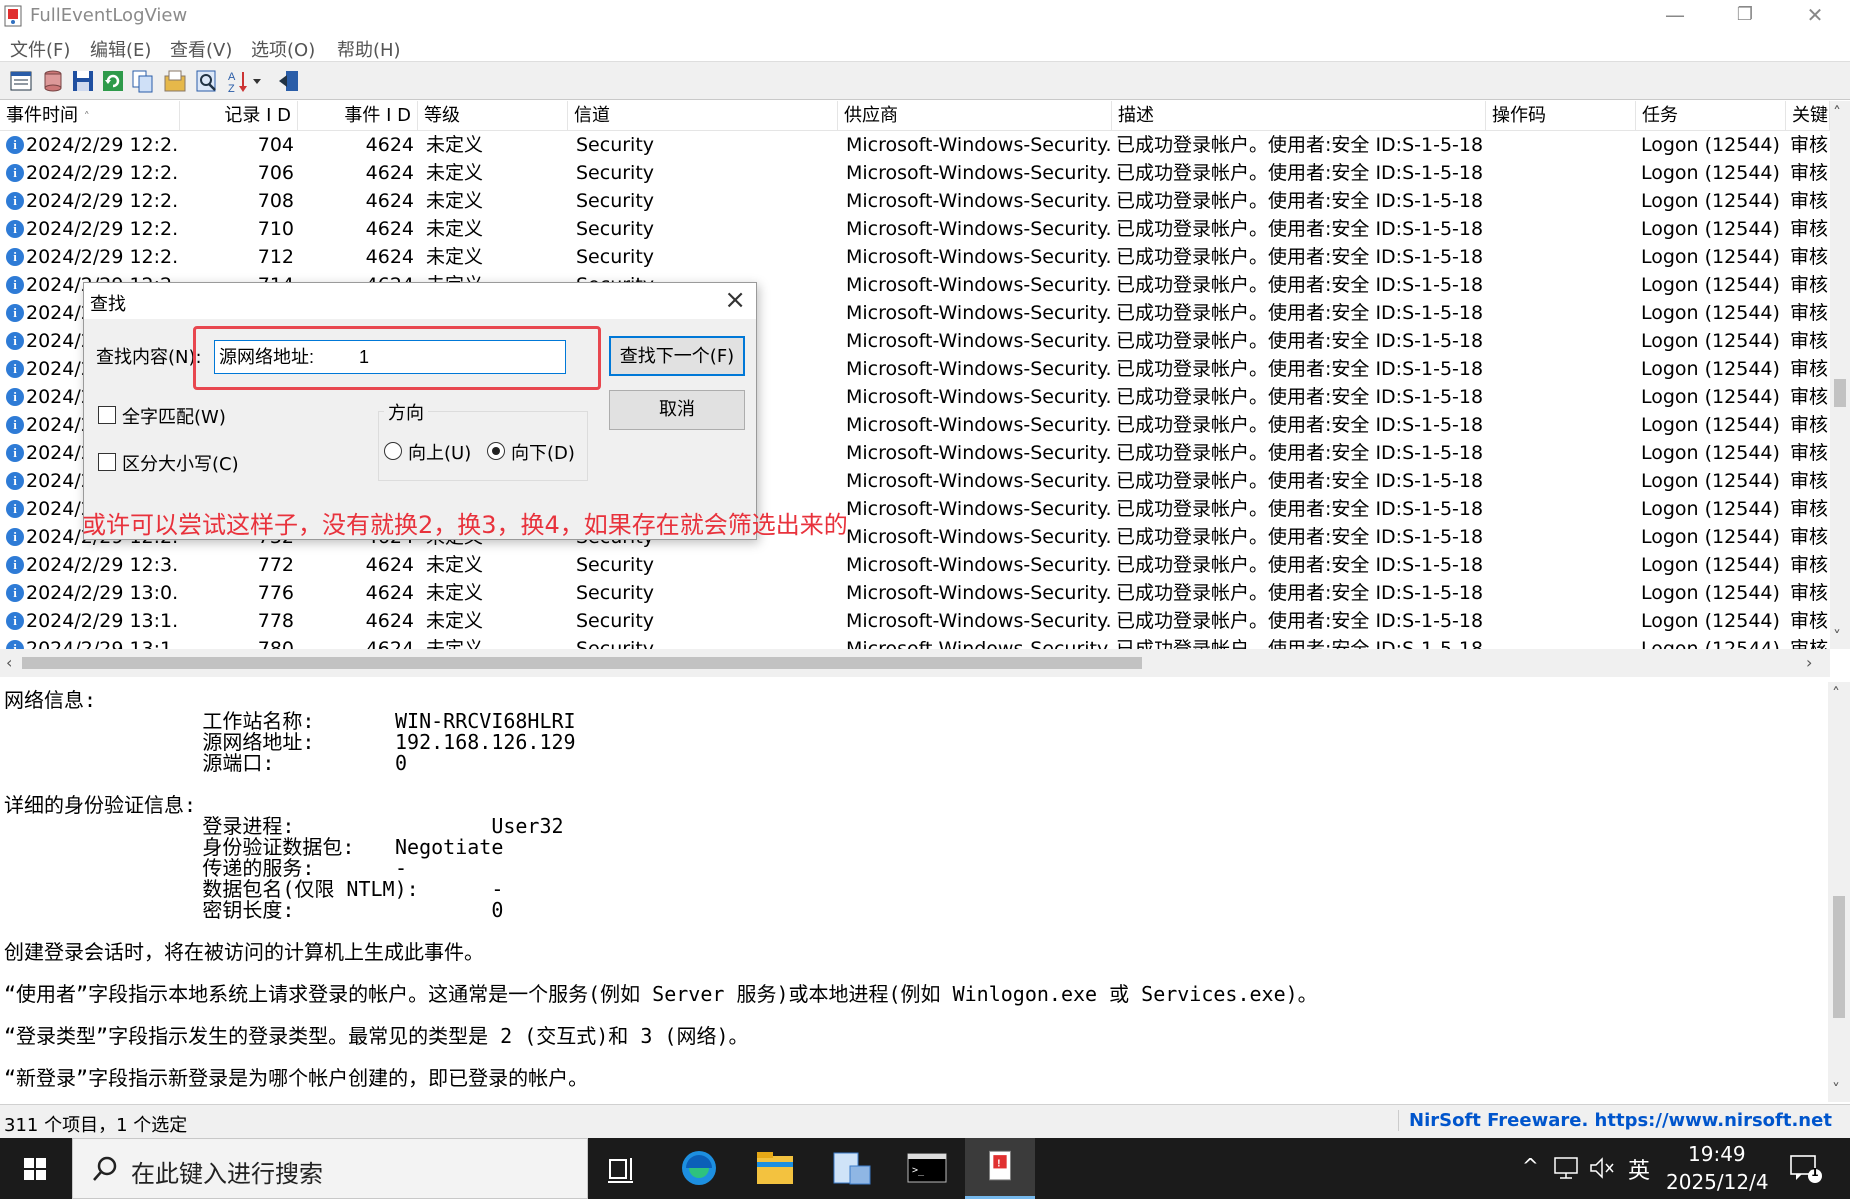 The height and width of the screenshot is (1199, 1850). I want to click on find-icon, so click(207, 81).